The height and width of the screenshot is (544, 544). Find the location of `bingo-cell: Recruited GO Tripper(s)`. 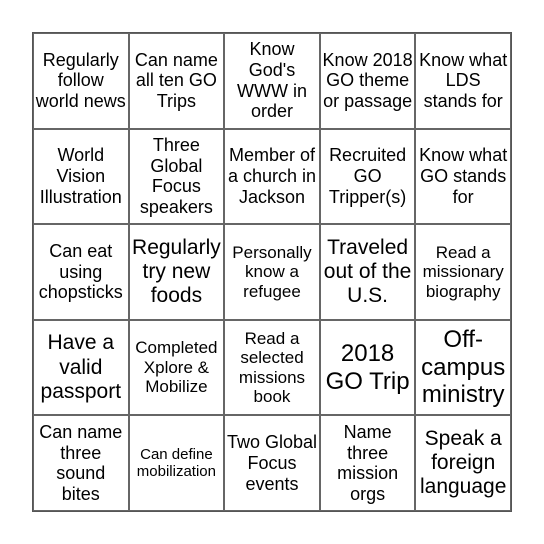

bingo-cell: Recruited GO Tripper(s) is located at coordinates (367, 176).